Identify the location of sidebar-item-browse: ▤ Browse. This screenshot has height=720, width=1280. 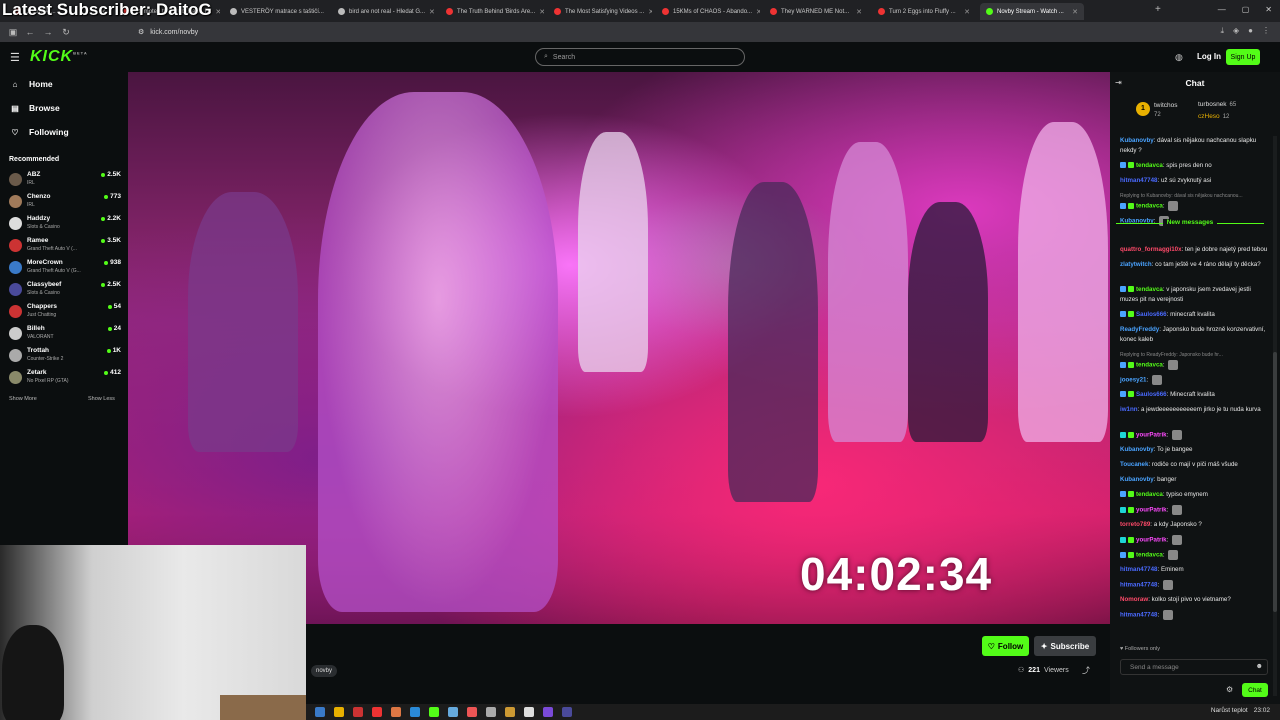
(35, 108).